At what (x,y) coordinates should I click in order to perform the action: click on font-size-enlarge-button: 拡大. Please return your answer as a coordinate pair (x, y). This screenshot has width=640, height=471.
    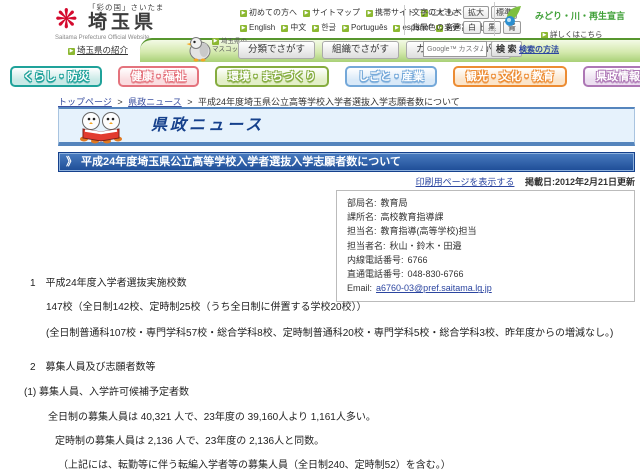
    Looking at the image, I should click on (476, 12).